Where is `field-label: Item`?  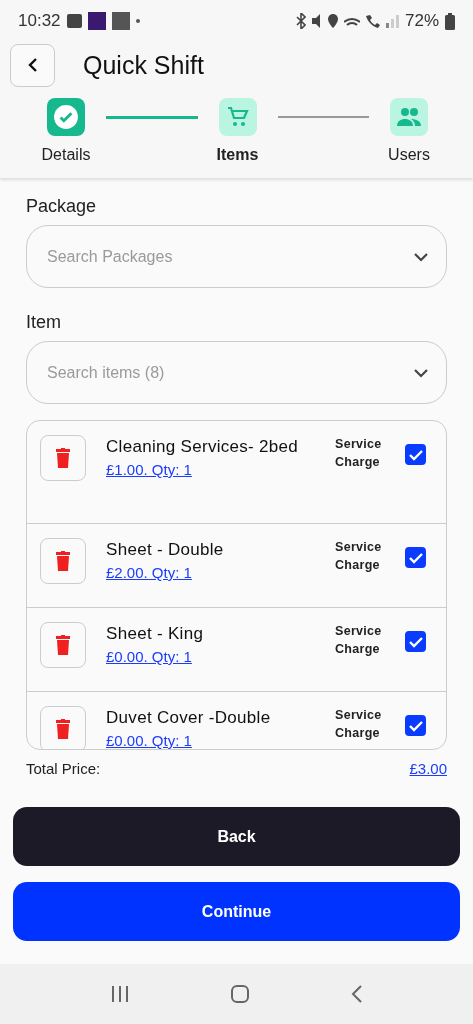 field-label: Item is located at coordinates (44, 322).